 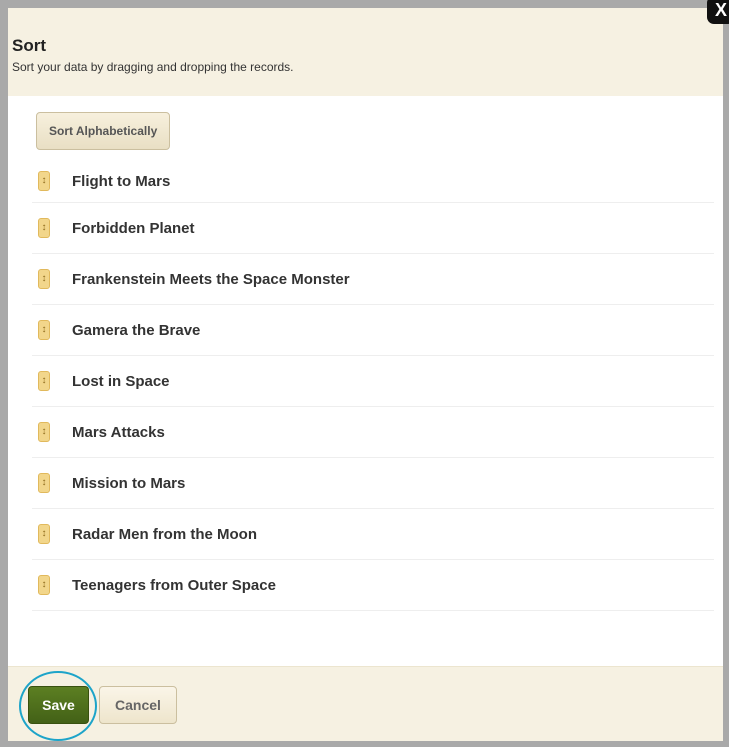 I want to click on record-label: Radar Men from the Moon, so click(x=165, y=534).